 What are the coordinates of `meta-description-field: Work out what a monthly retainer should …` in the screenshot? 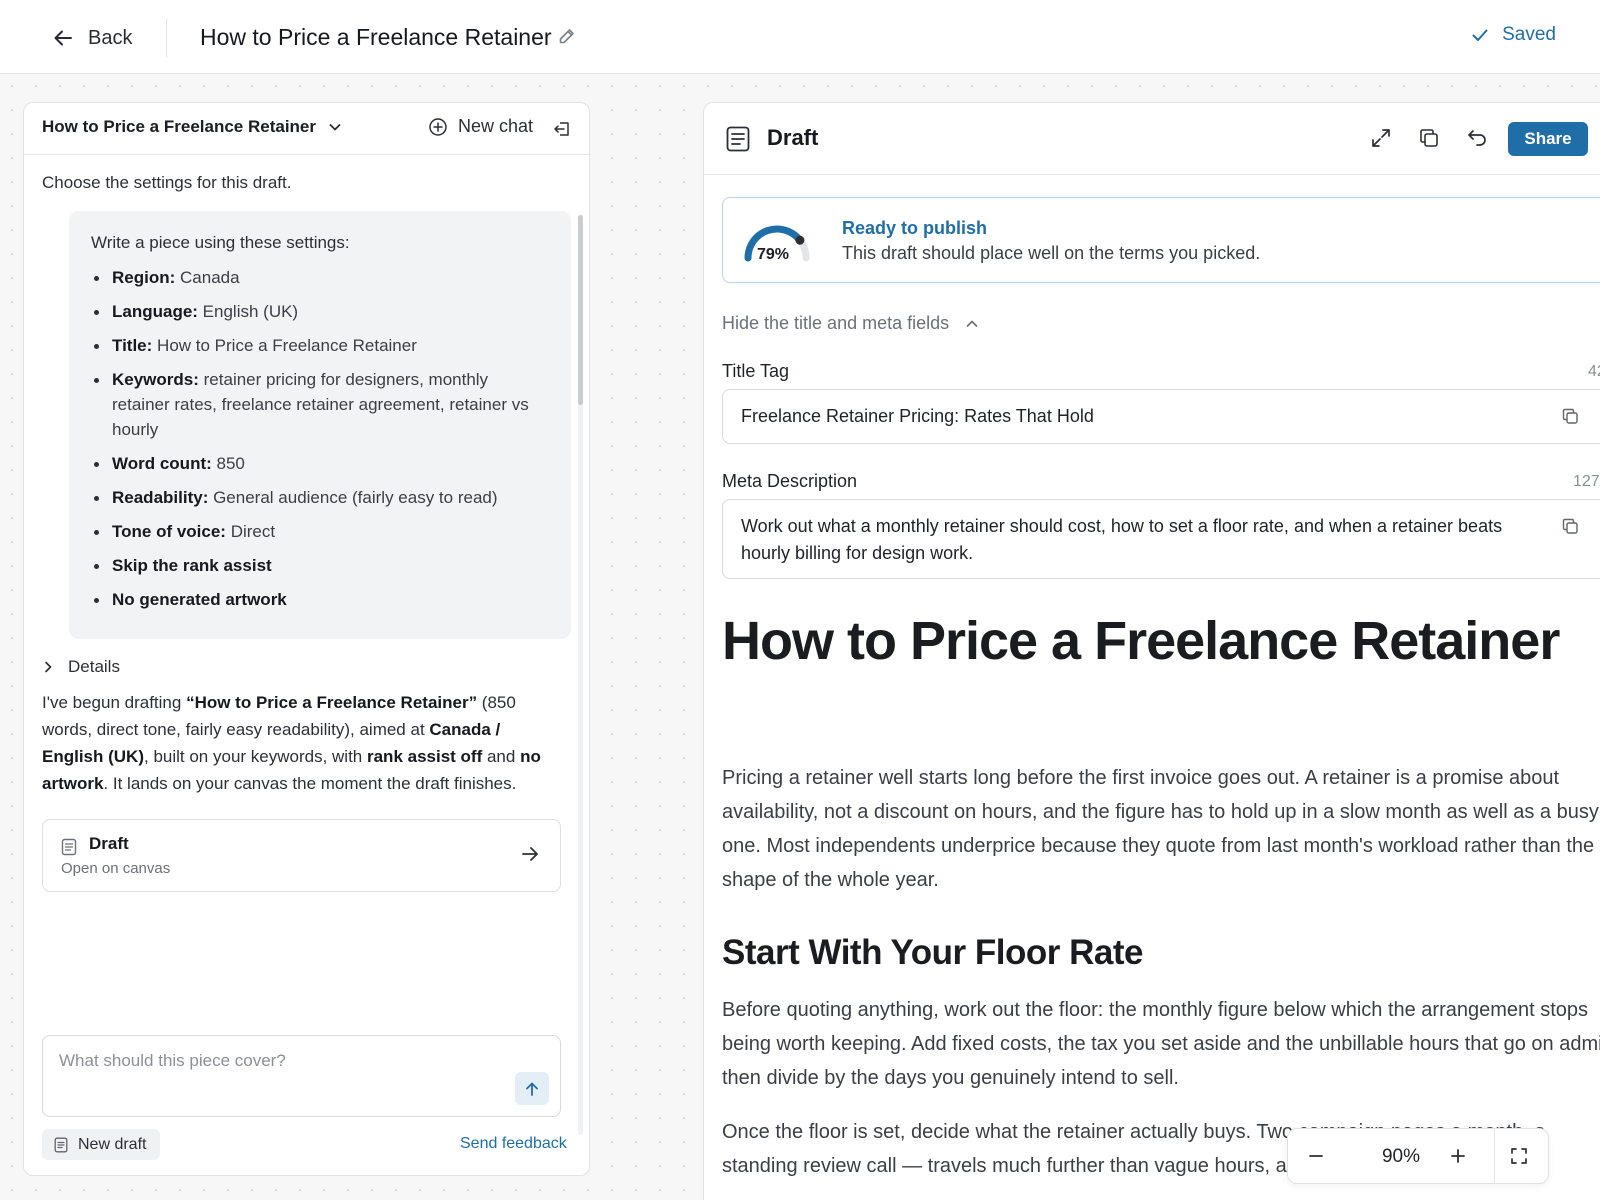 It's located at (1161, 539).